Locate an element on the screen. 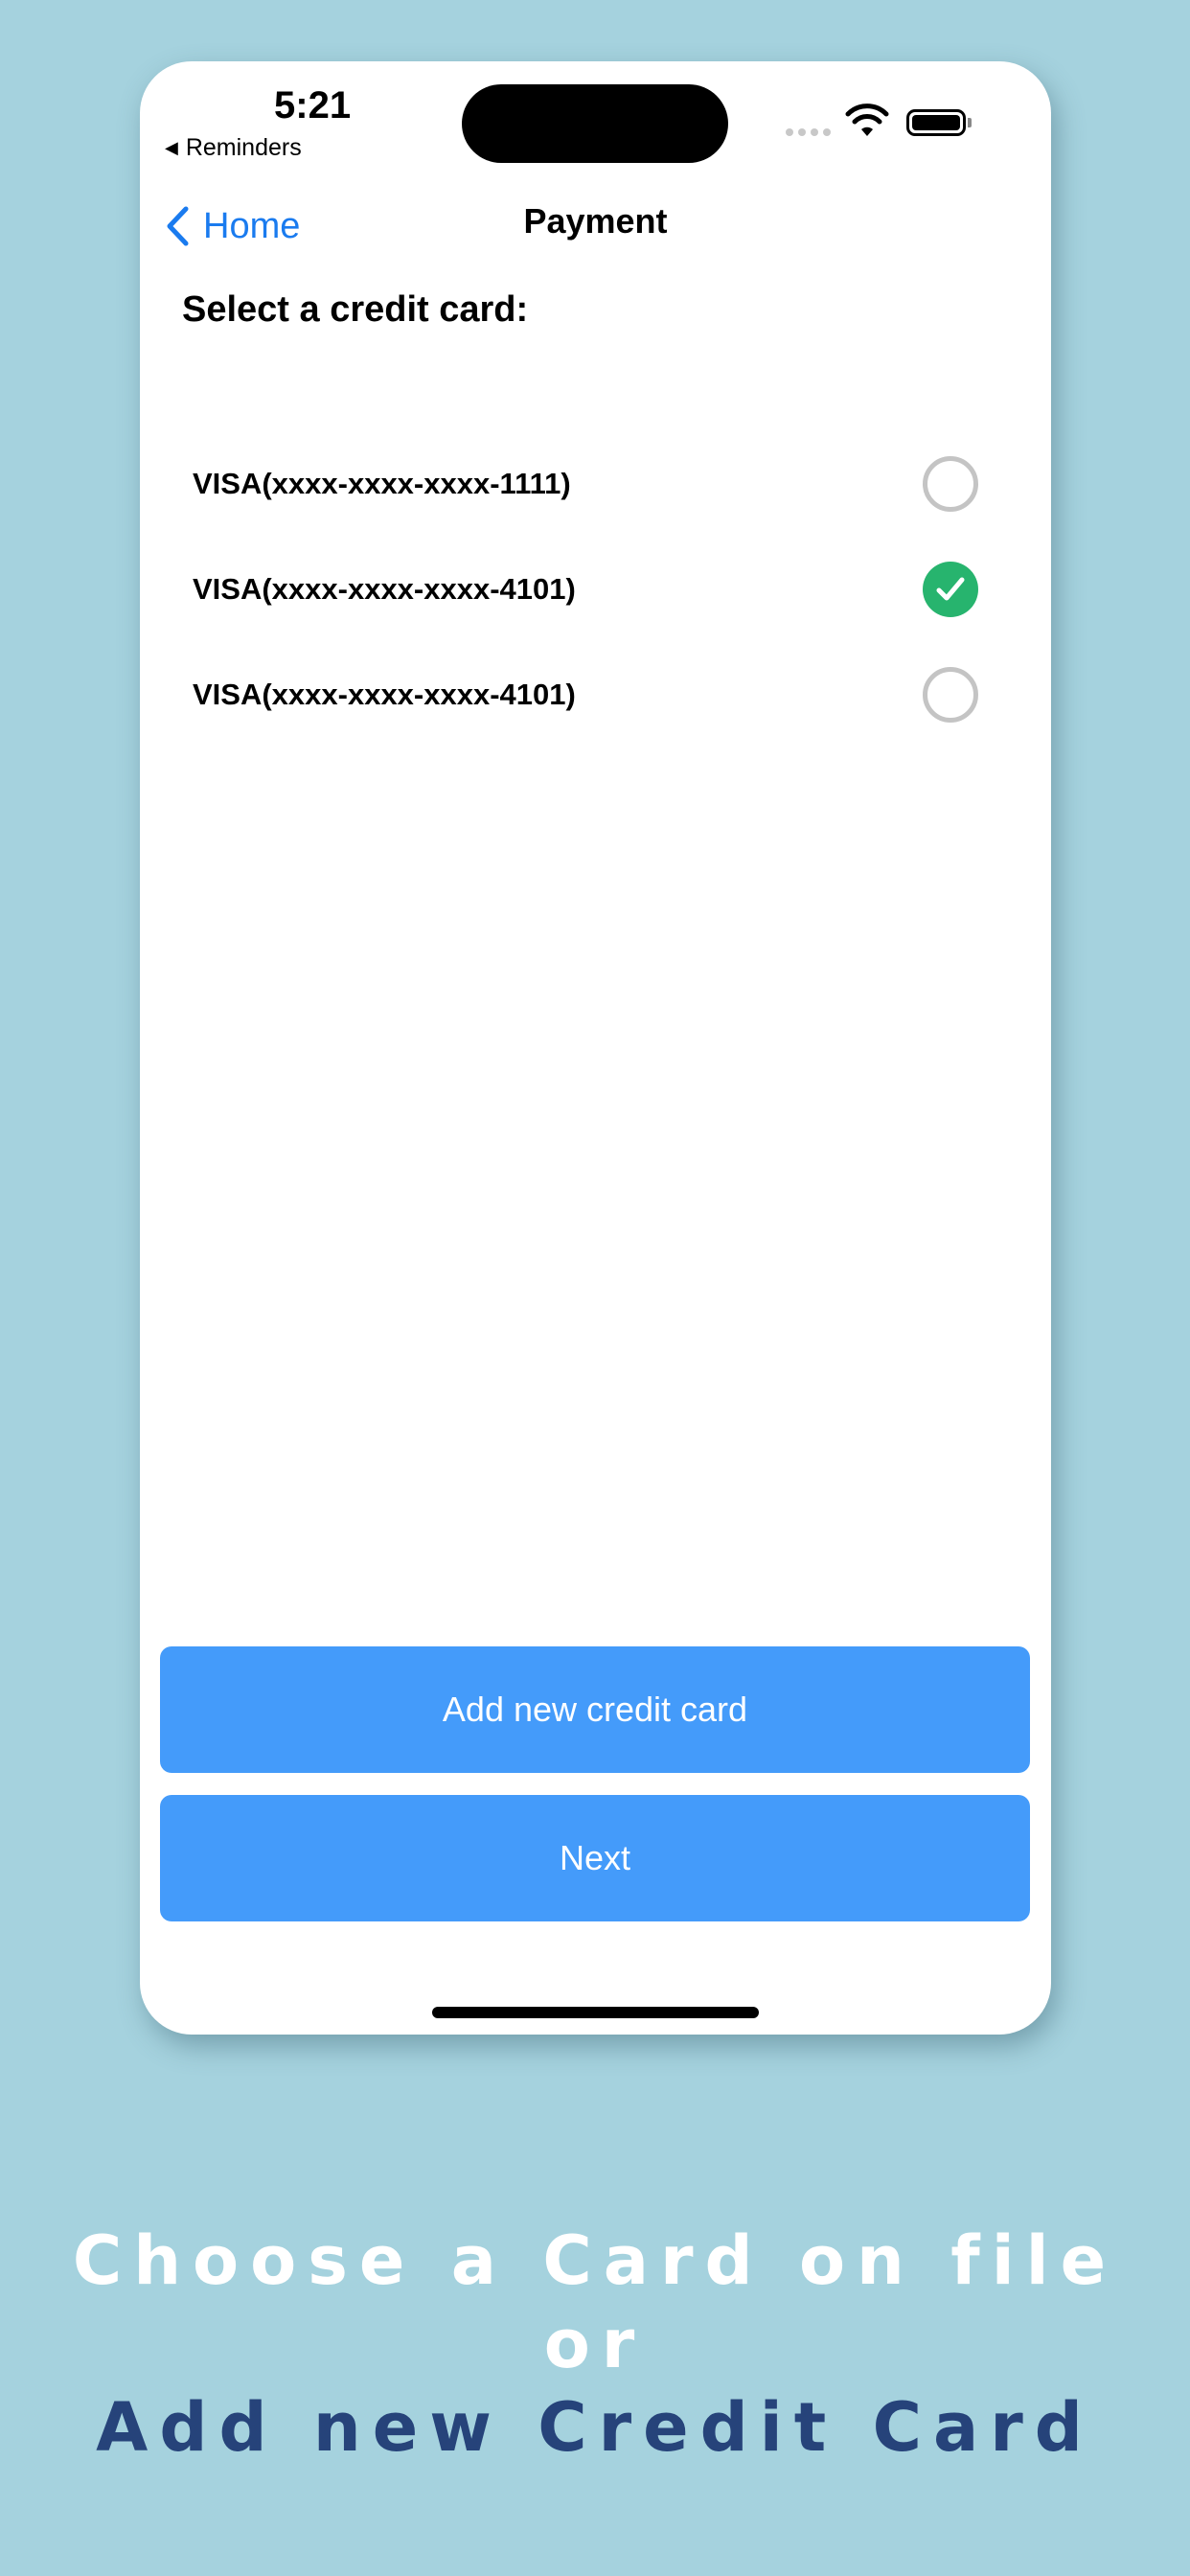 The width and height of the screenshot is (1190, 2576). add-new-credit-card-button: Add new credit card is located at coordinates (595, 1709).